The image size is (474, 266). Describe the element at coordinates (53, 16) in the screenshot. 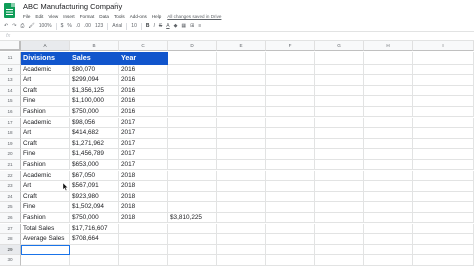

I see `menu-view: View` at that location.